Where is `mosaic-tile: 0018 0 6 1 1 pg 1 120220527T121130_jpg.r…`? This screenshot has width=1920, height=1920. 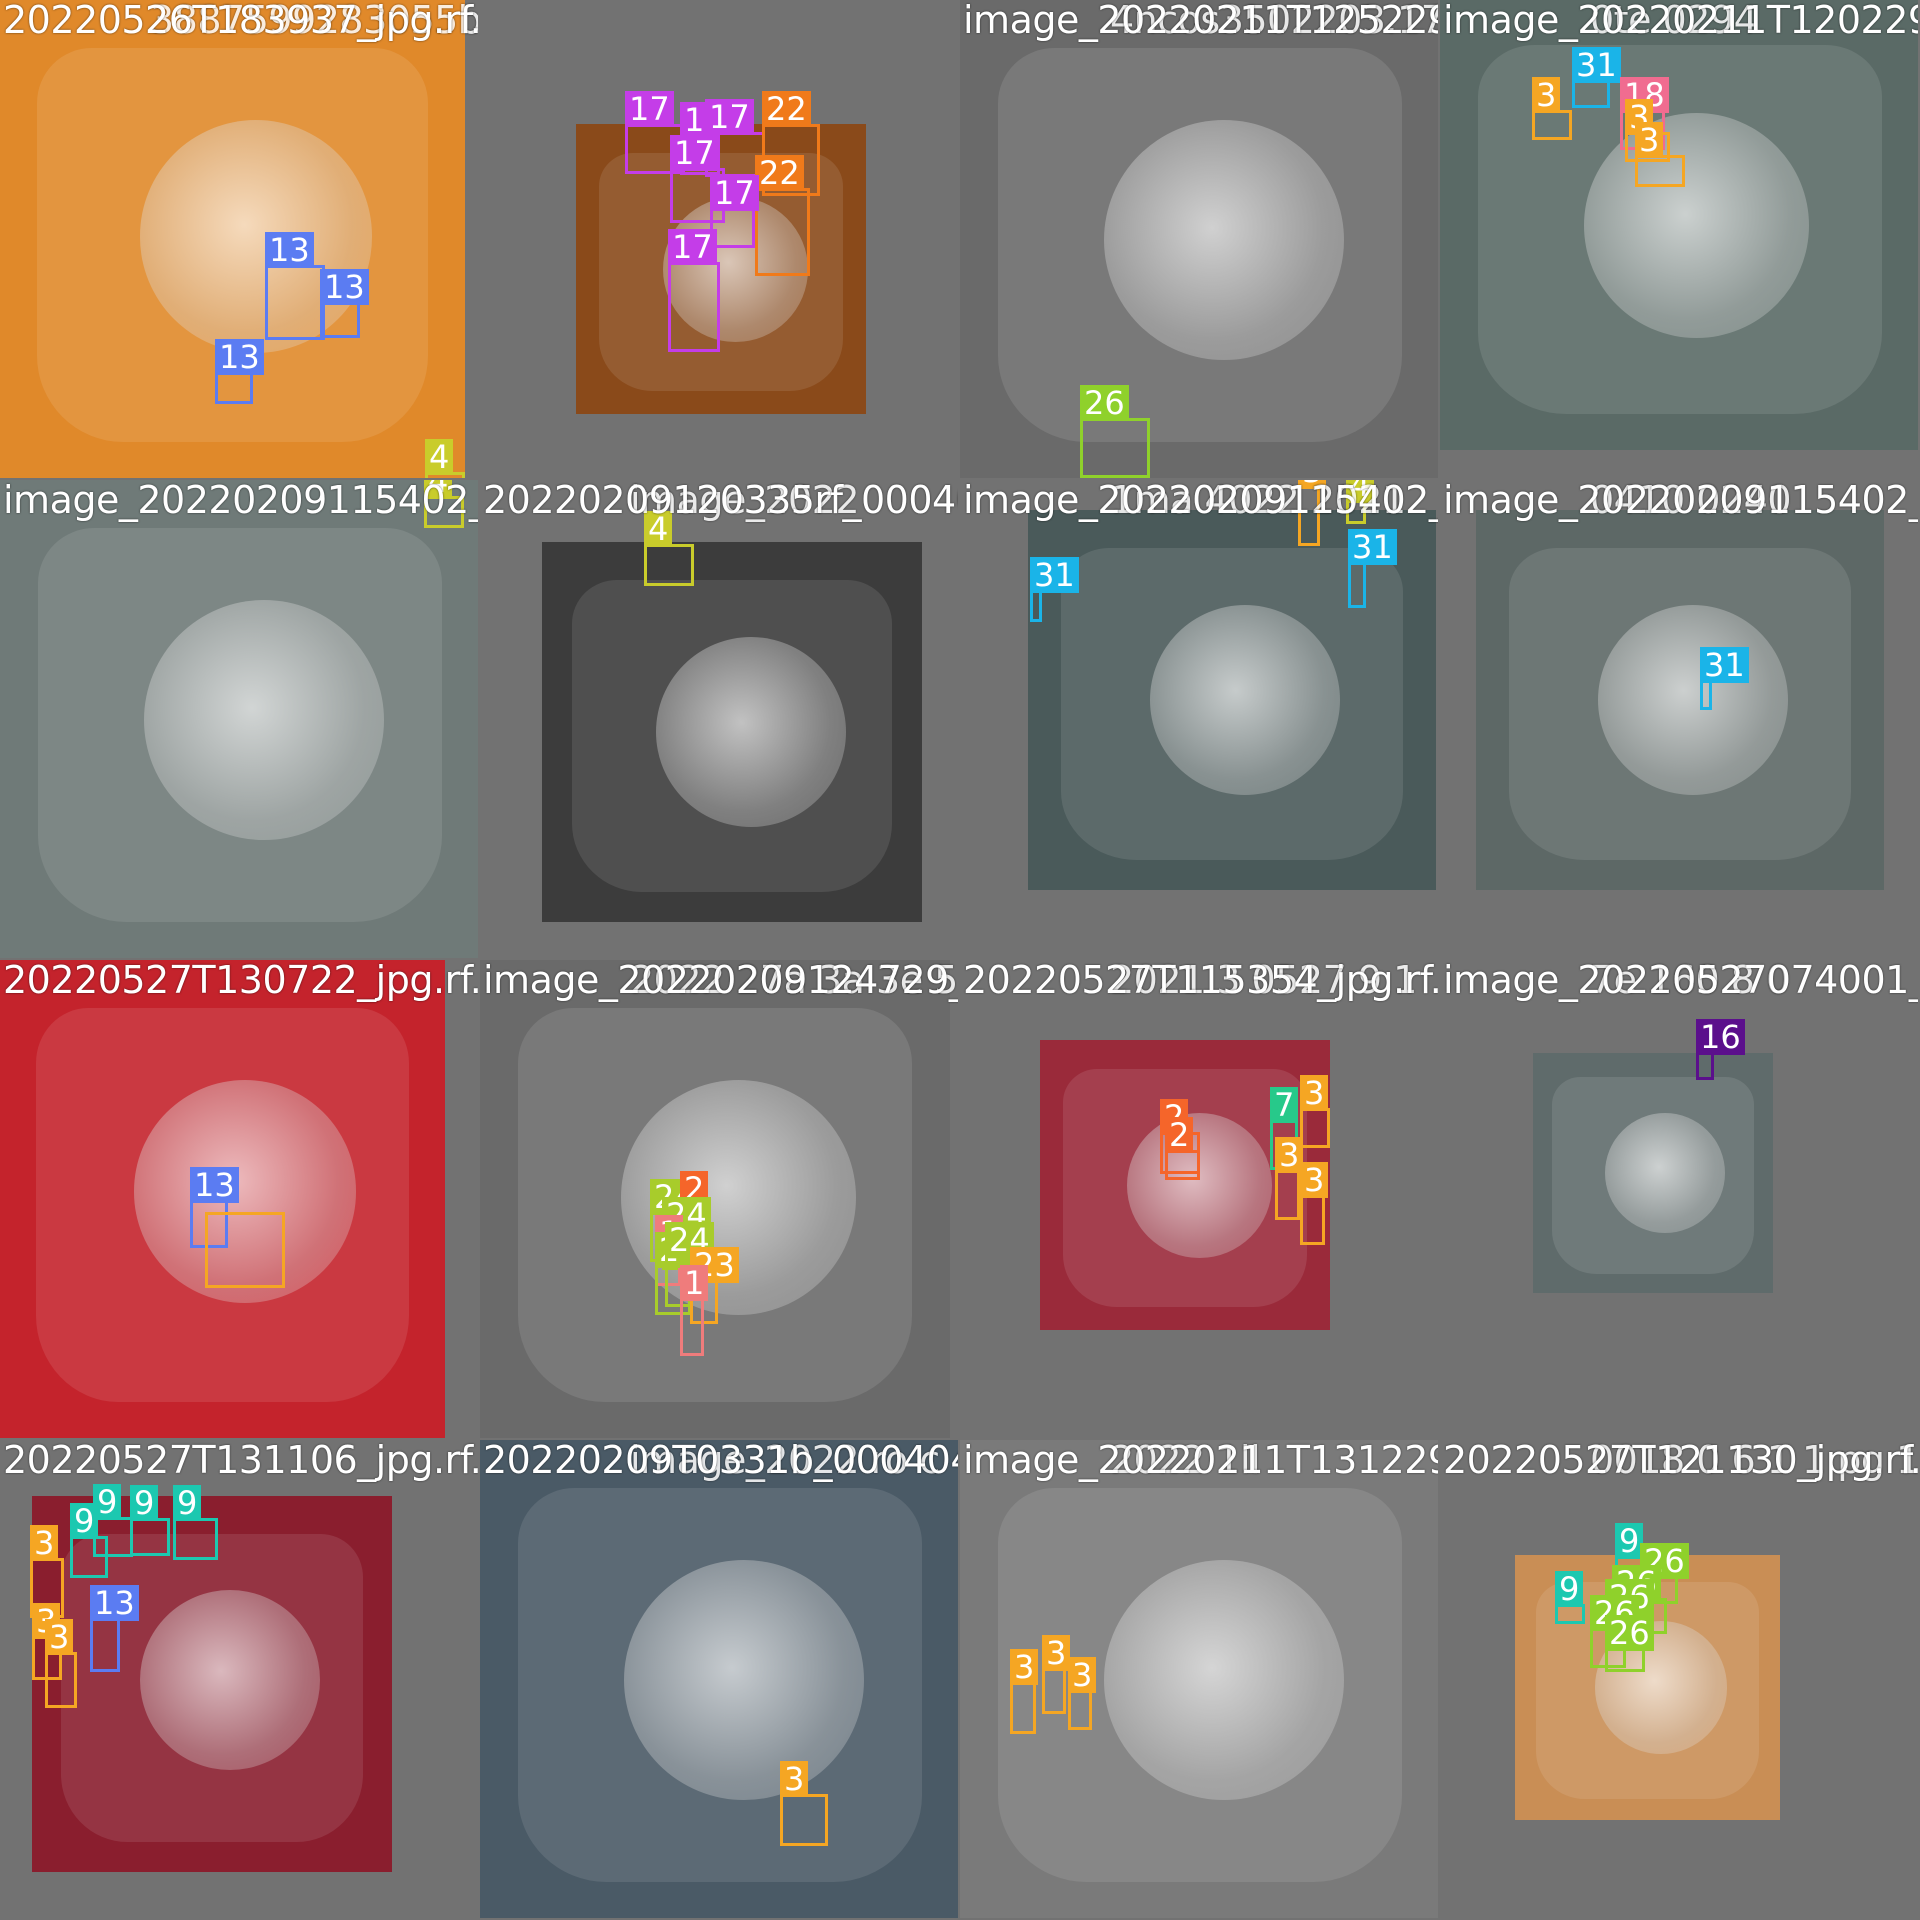
mosaic-tile: 0018 0 6 1 1 pg 1 120220527T121130_jpg.r… is located at coordinates (1679, 1679).